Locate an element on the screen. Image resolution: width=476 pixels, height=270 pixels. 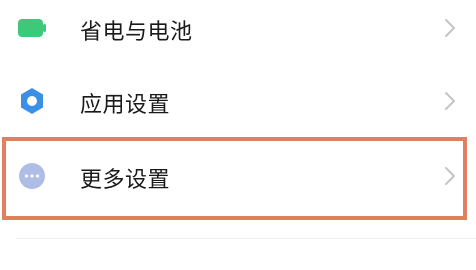
settings-item-label: 应用设置 is located at coordinates (125, 105).